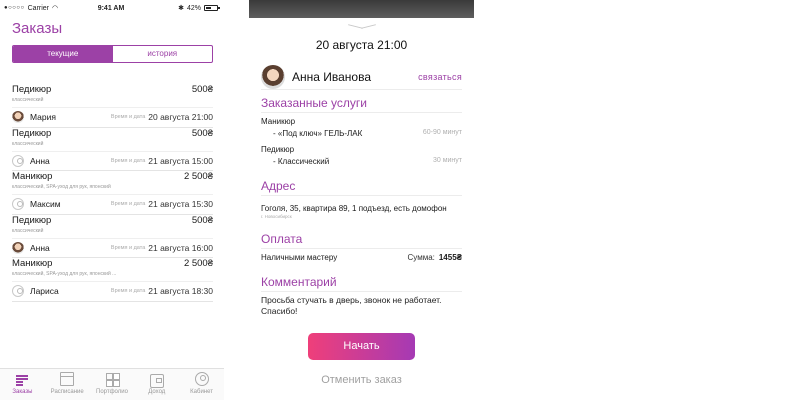 The image size is (800, 400). I want to click on order-details: классический, SPA-уход для рук, японский, so click(61, 187).